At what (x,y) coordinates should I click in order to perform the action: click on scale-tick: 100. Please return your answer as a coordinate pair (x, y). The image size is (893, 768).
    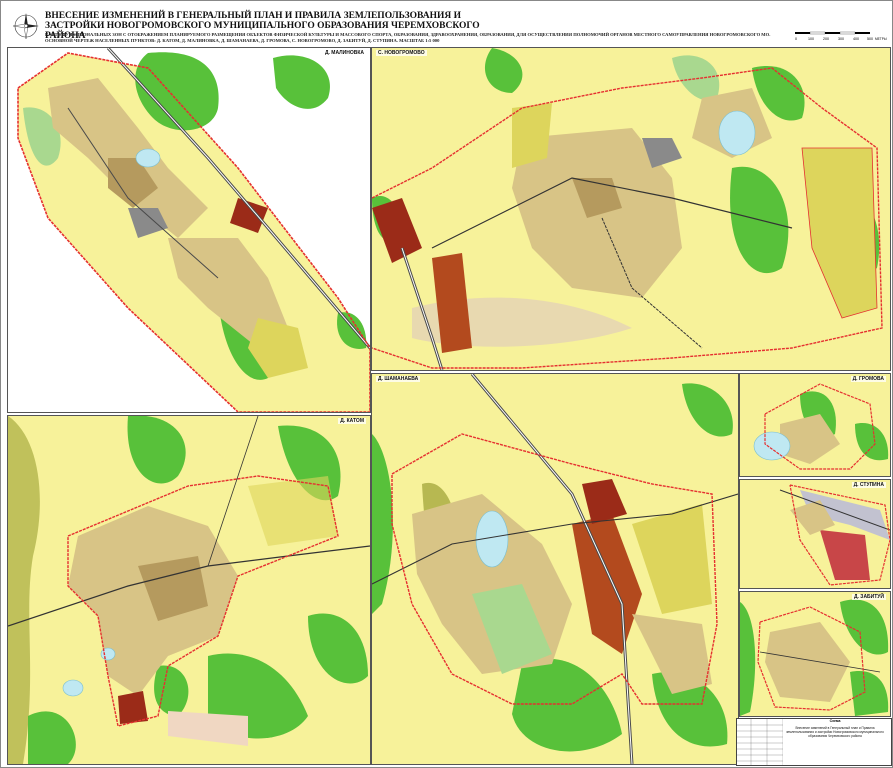
    Looking at the image, I should click on (811, 39).